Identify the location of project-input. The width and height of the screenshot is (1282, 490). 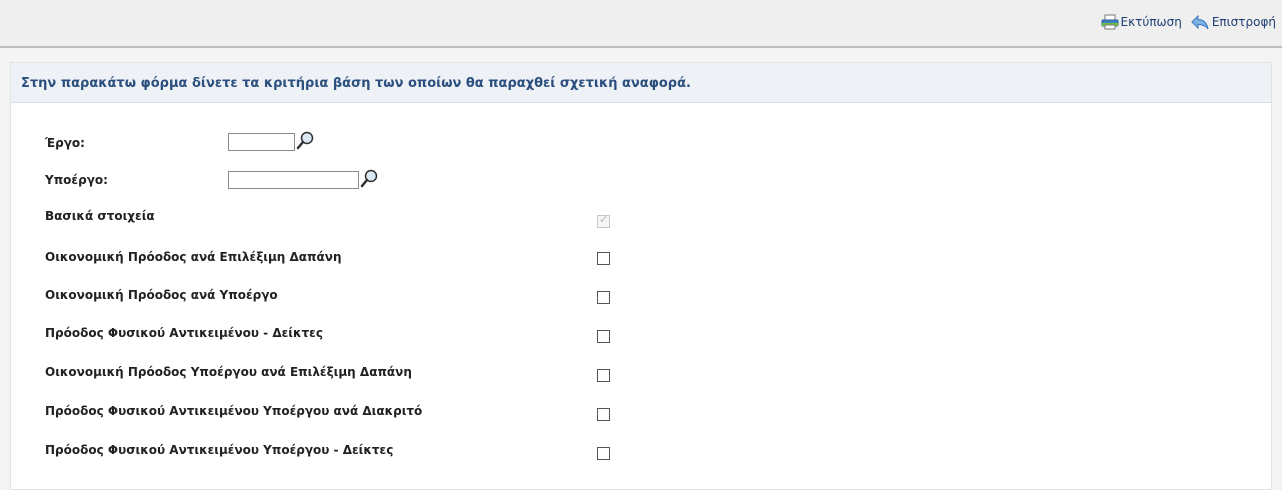
(261, 142).